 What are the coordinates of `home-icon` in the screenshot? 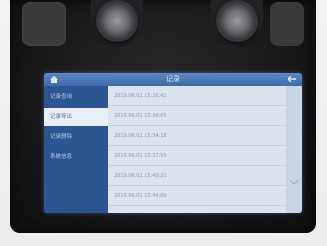 It's located at (54, 79).